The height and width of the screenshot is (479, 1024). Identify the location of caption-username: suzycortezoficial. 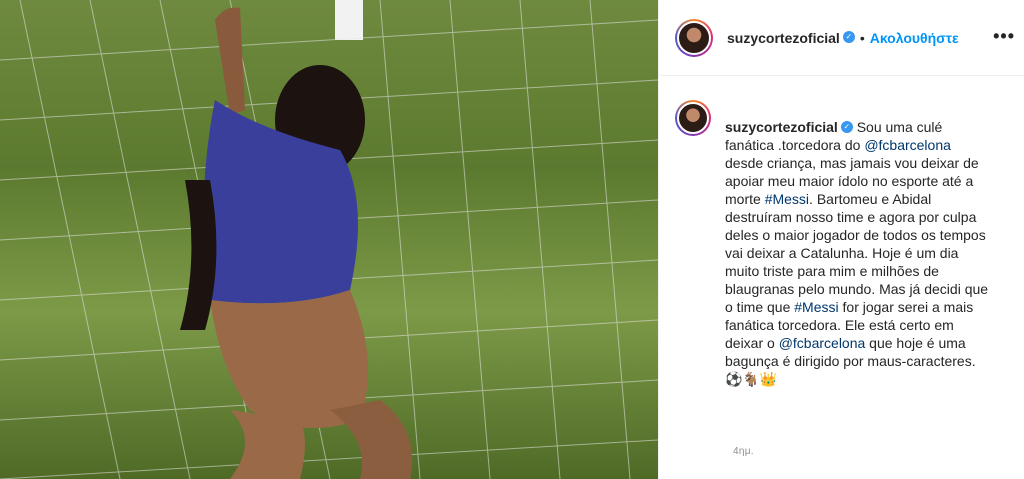
(781, 127).